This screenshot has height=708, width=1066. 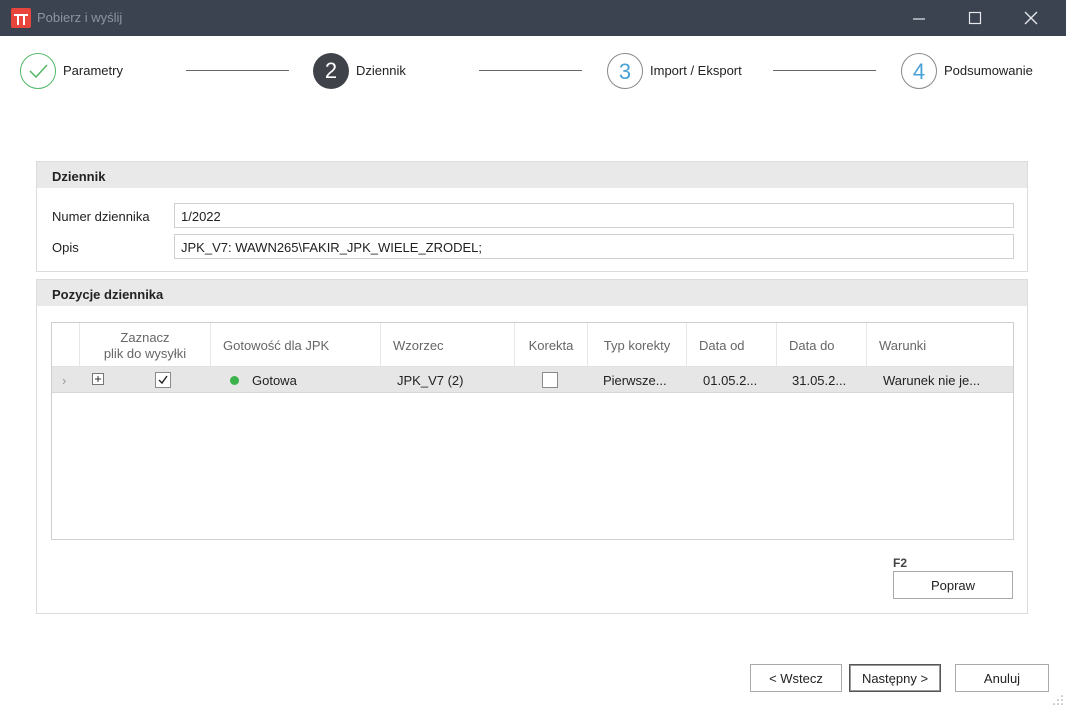 What do you see at coordinates (940, 345) in the screenshot?
I see `column-header-warunki: Warunki` at bounding box center [940, 345].